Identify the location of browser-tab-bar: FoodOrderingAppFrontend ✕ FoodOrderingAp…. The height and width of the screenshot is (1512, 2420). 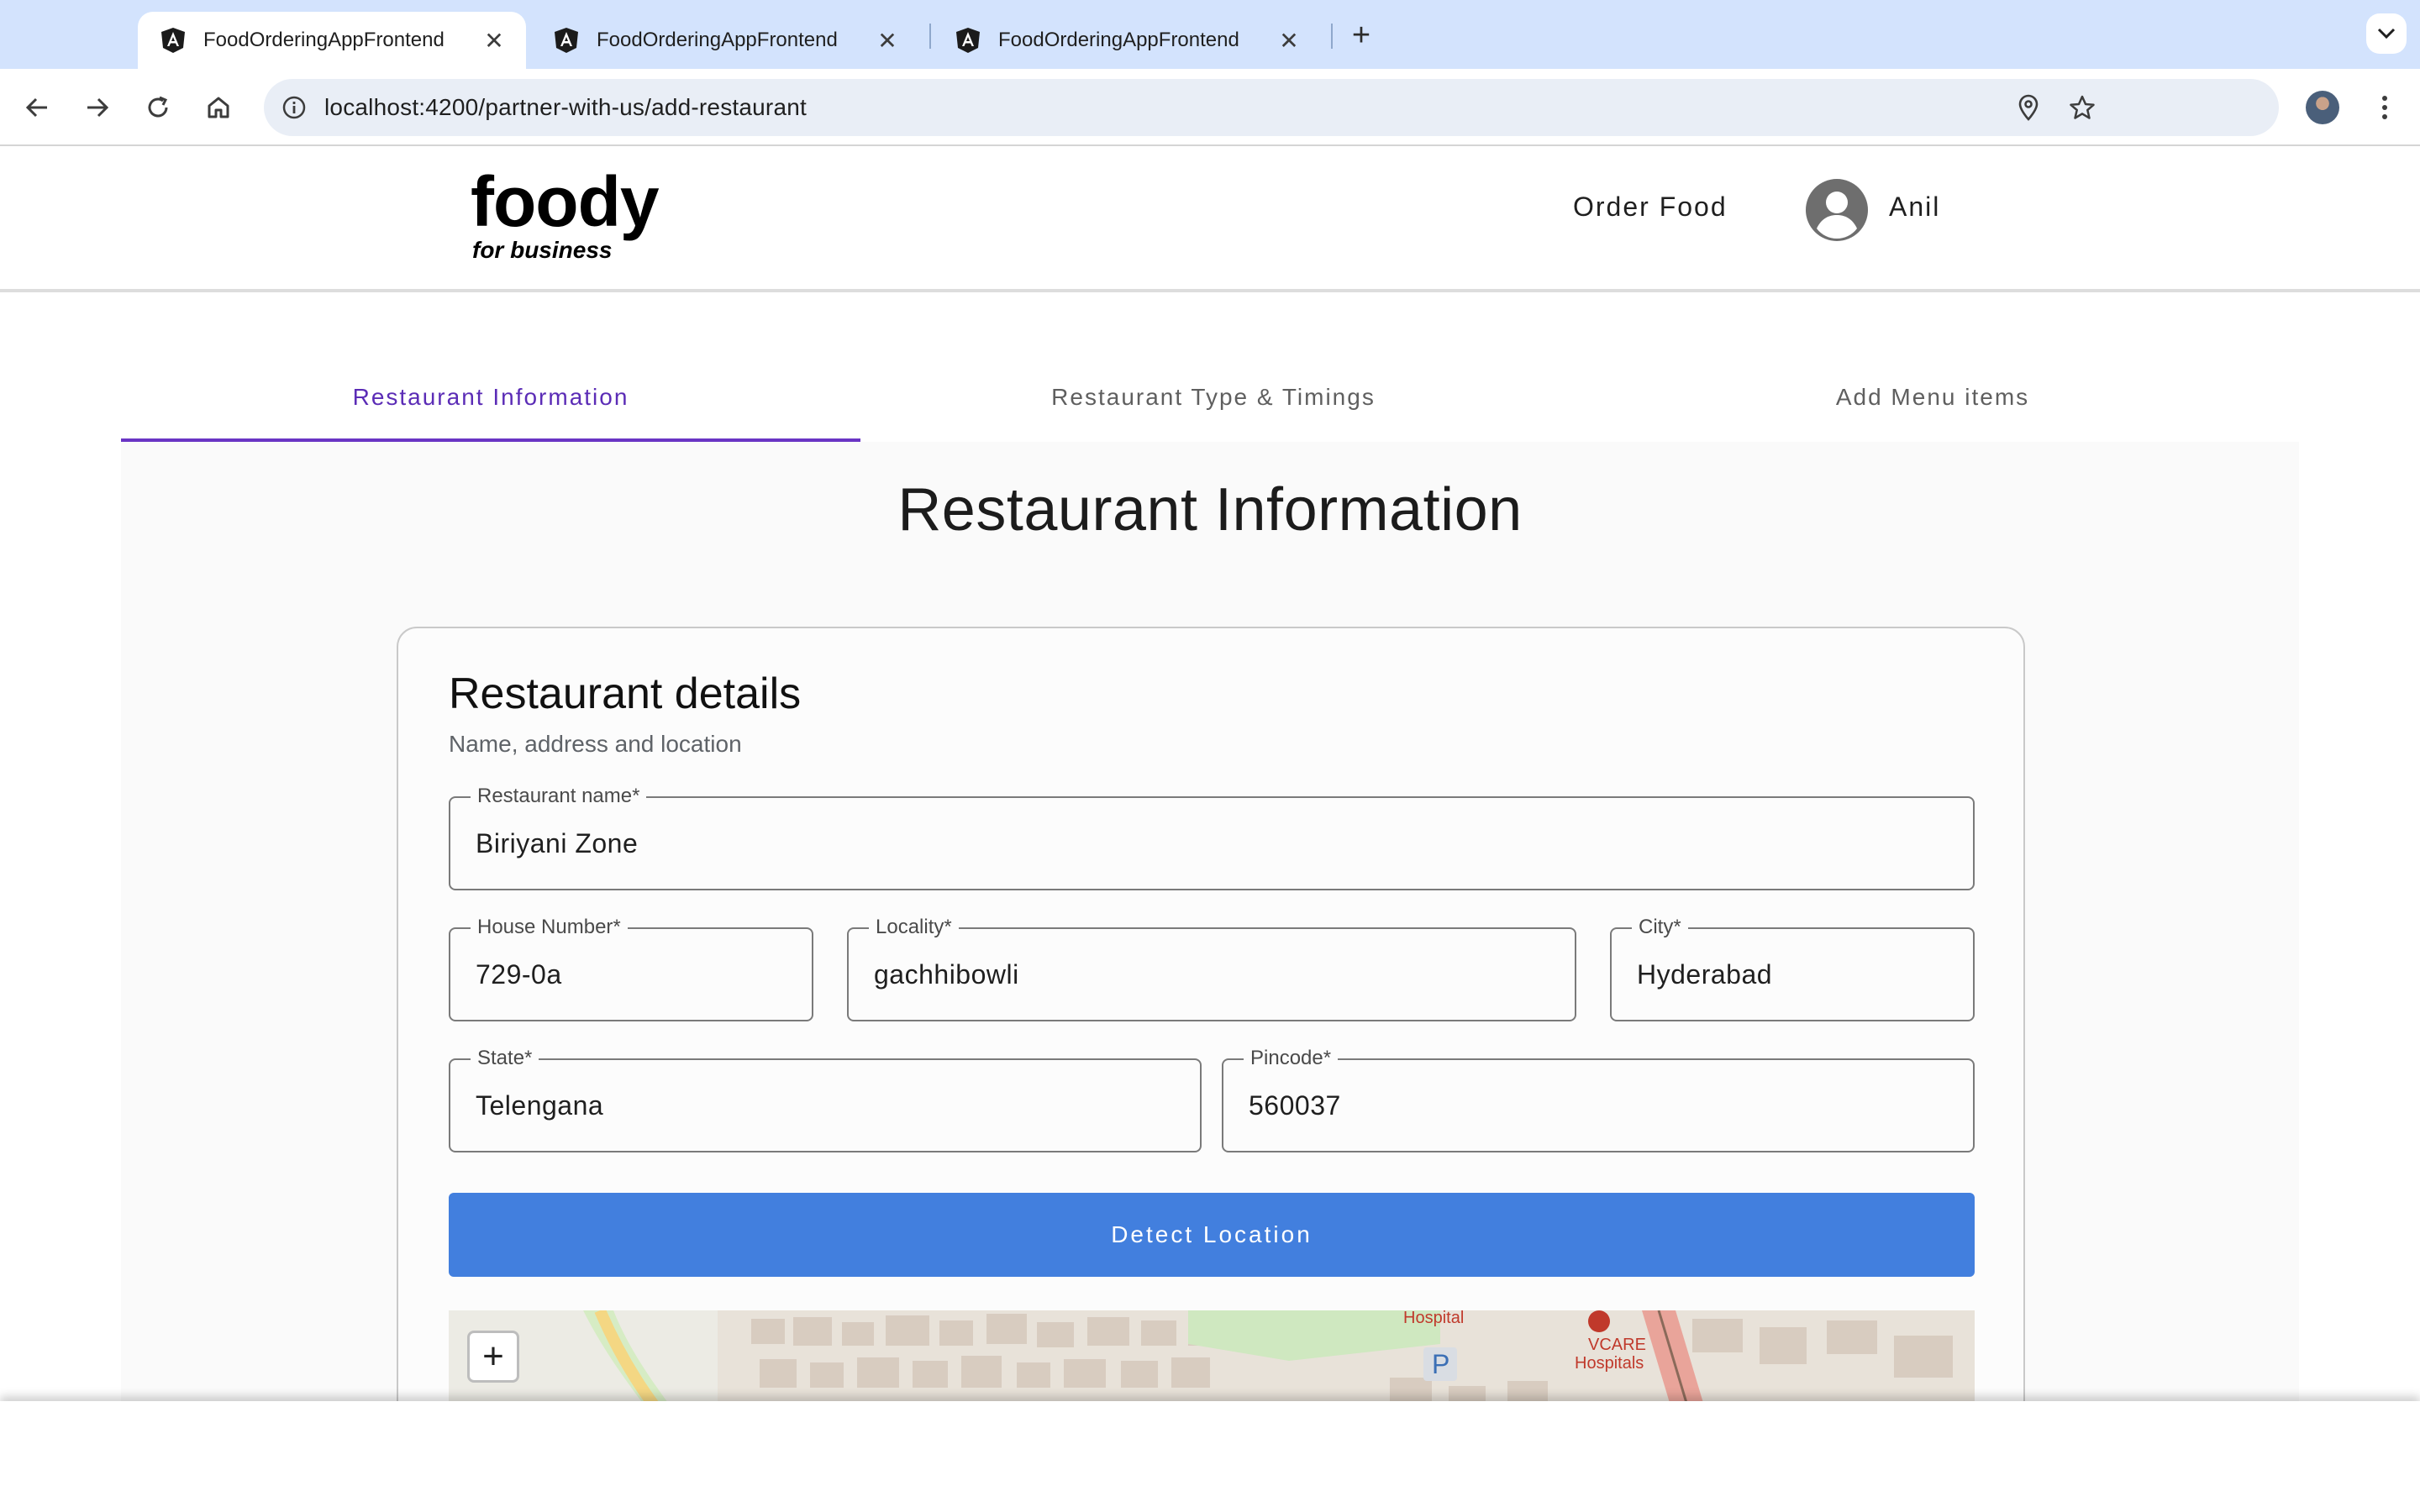
(1210, 34).